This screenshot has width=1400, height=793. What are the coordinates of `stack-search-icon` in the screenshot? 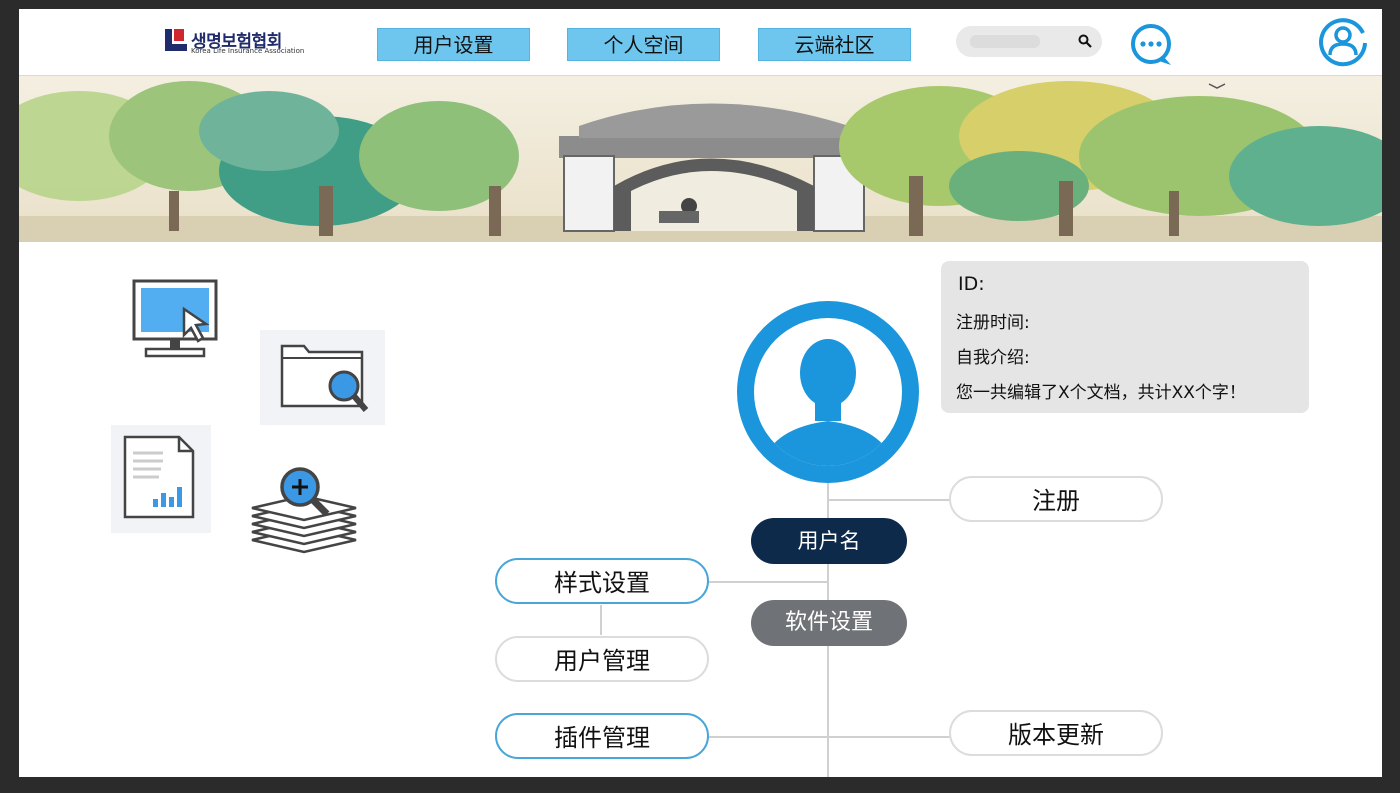 It's located at (304, 508).